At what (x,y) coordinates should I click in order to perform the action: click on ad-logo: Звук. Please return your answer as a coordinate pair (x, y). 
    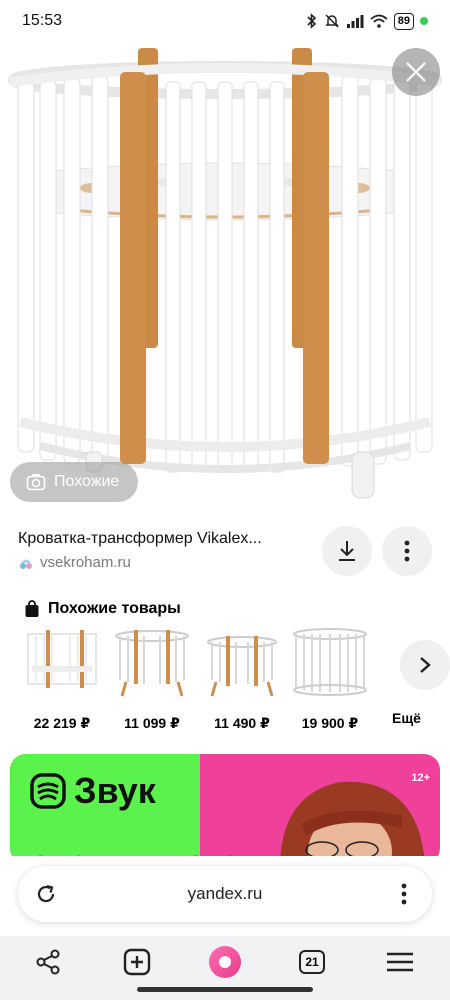
    Looking at the image, I should click on (93, 791).